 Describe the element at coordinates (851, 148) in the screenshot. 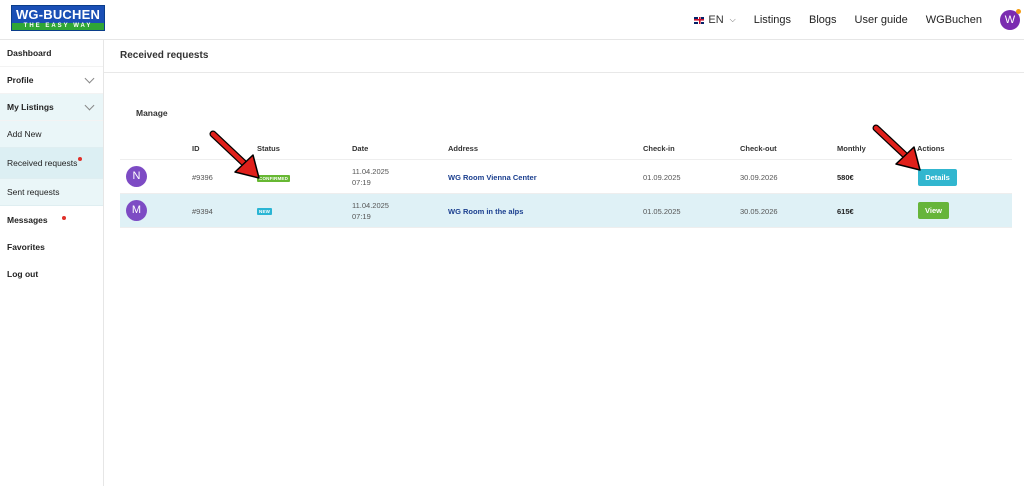

I see `col-monthly: Monthly` at that location.